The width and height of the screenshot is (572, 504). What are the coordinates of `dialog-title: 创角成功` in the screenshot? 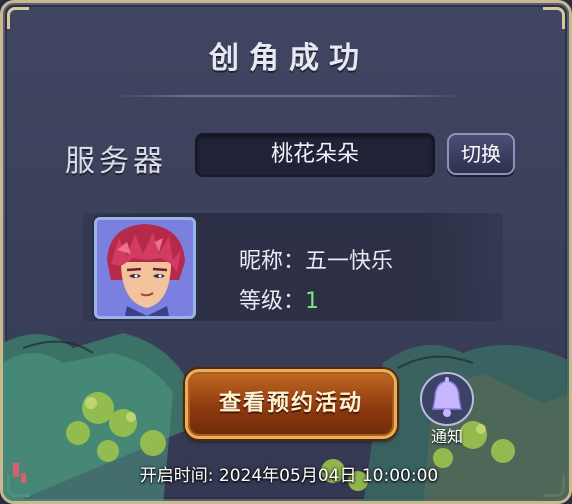 It's located at (289, 58).